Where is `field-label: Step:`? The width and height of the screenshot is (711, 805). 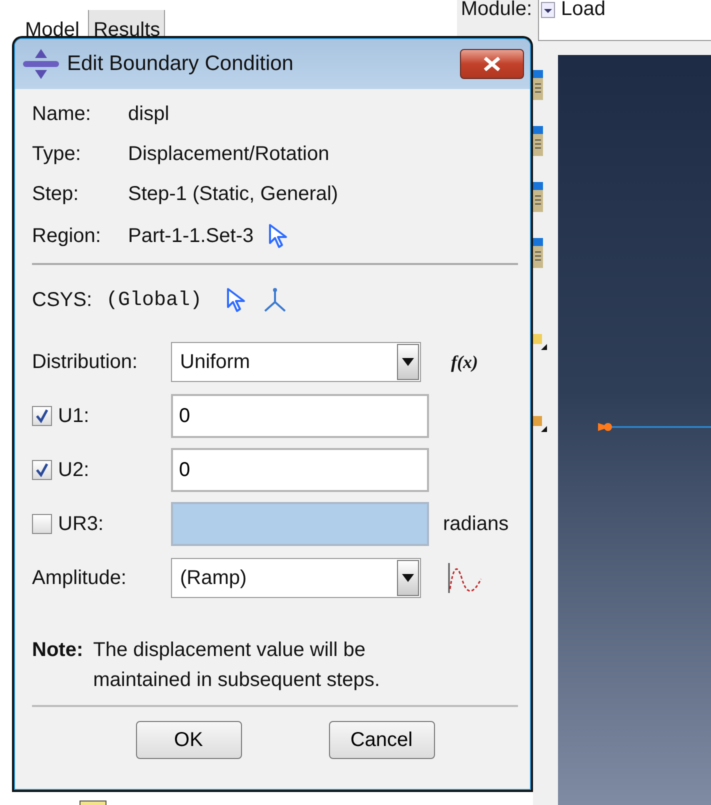 field-label: Step: is located at coordinates (56, 194).